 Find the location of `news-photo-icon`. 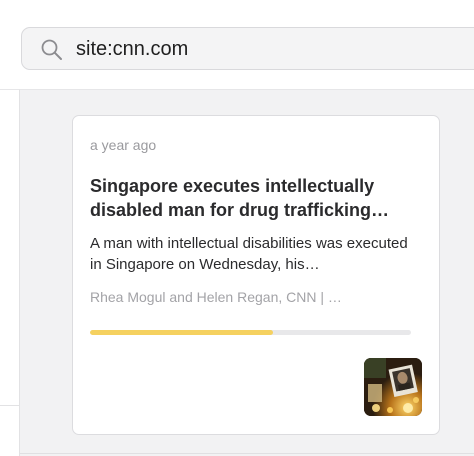

news-photo-icon is located at coordinates (393, 387).